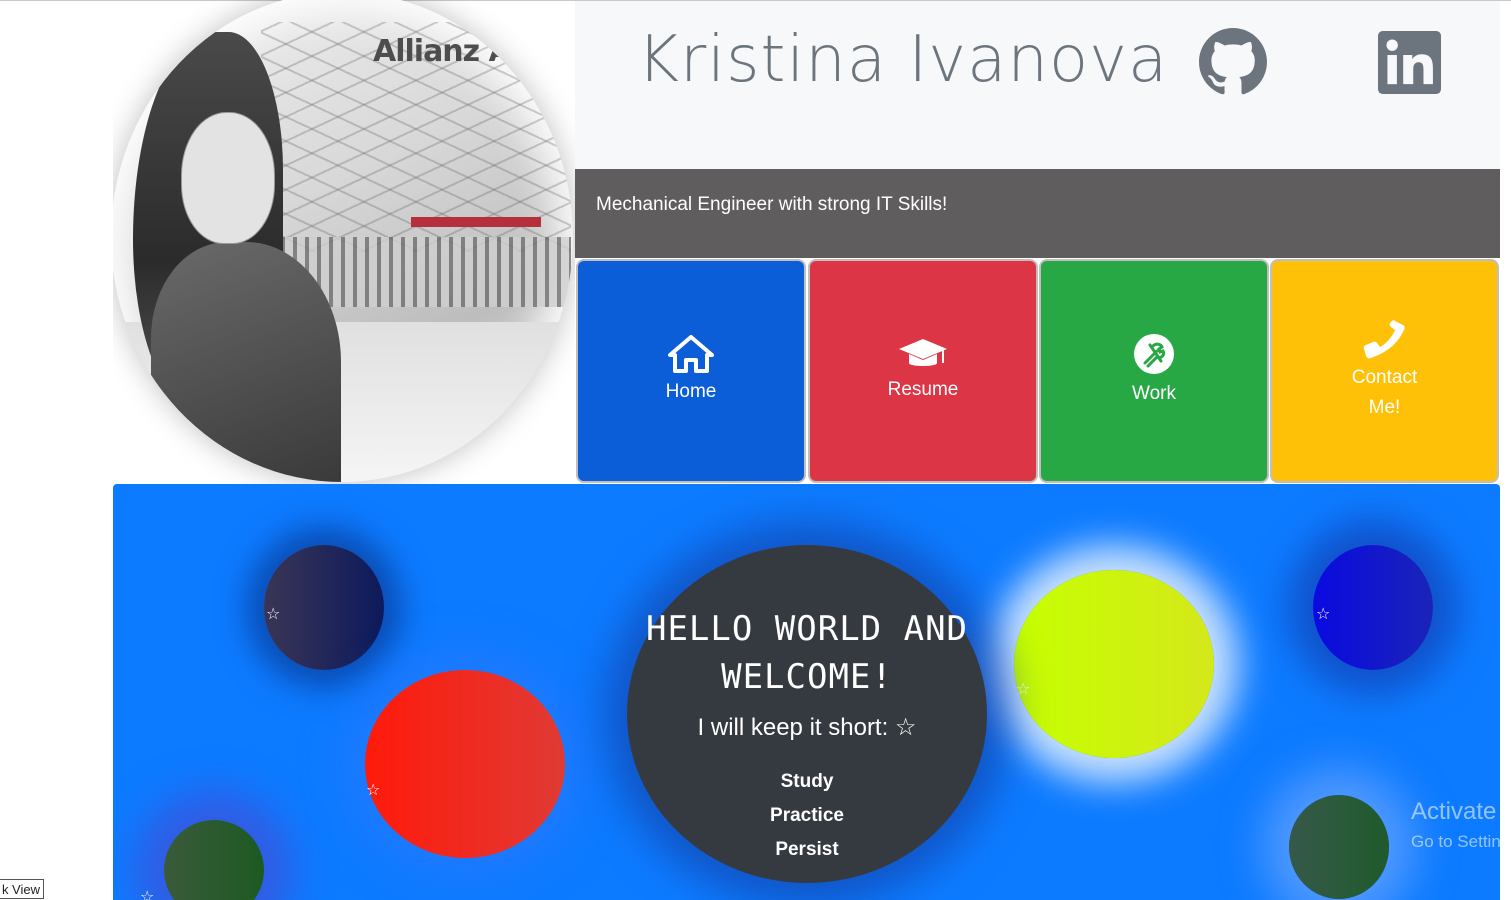  I want to click on nav-tile-contact: Contact Me!, so click(1384, 371).